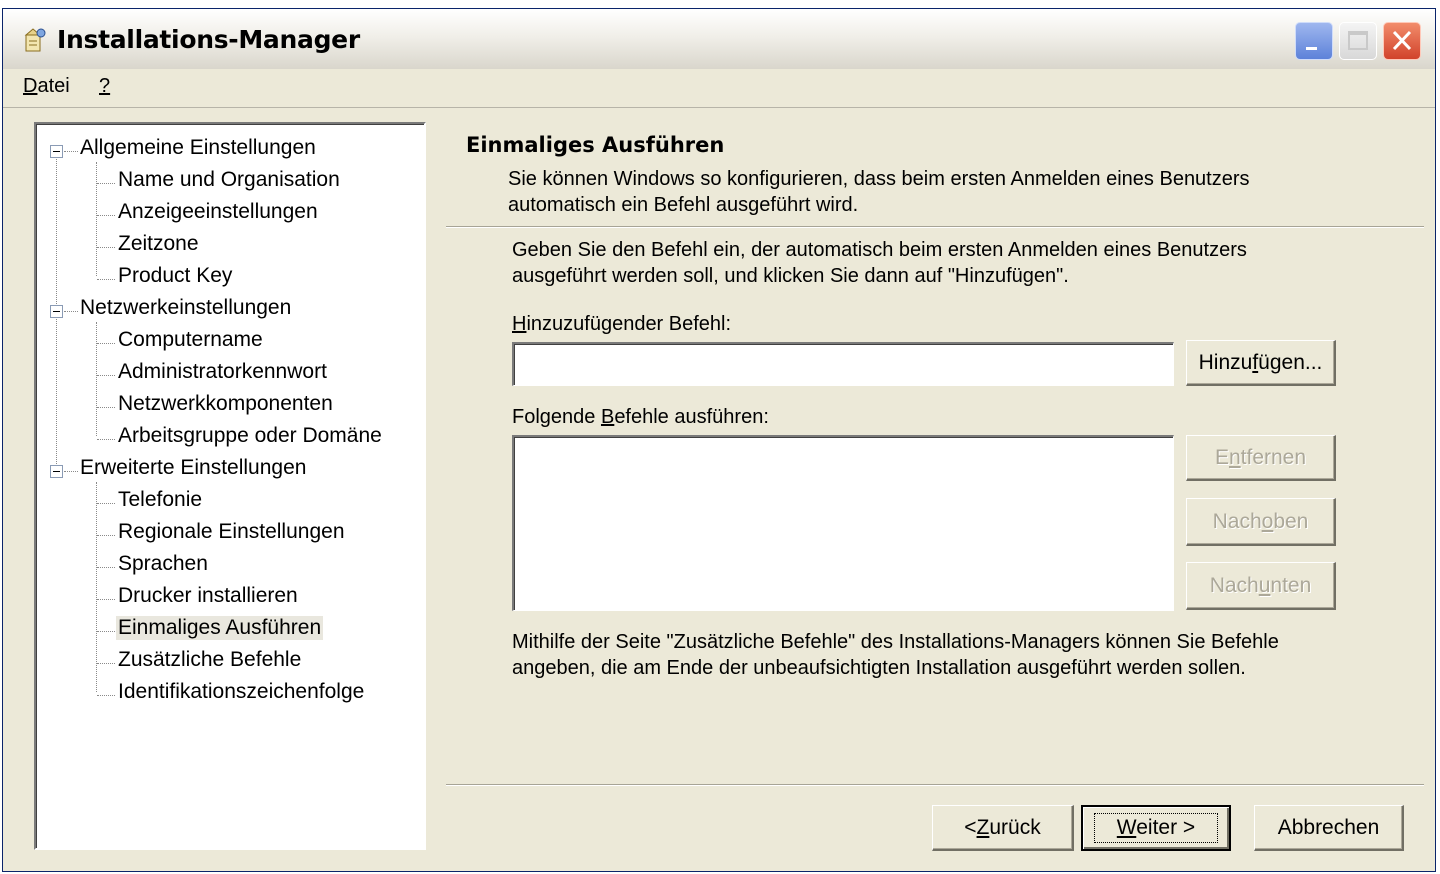  I want to click on close-icon, so click(1402, 40).